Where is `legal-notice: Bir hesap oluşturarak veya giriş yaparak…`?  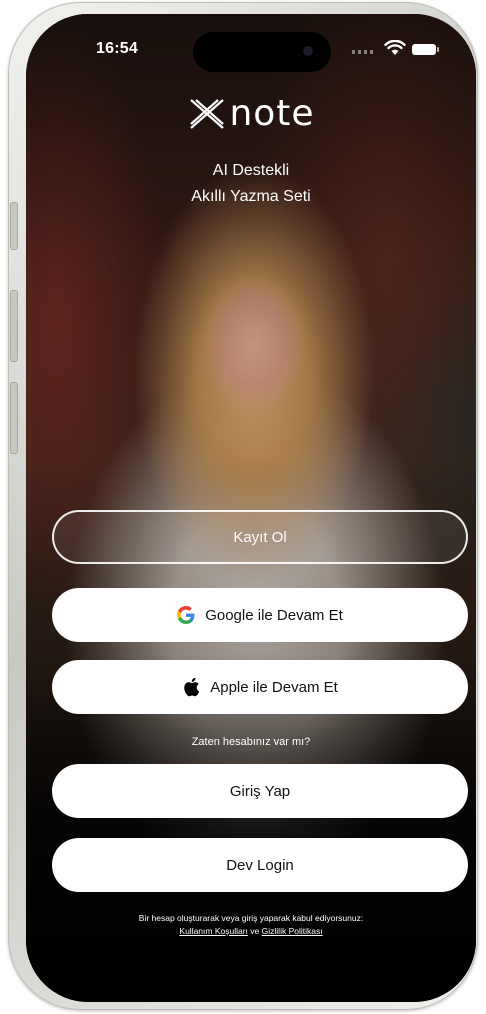 legal-notice: Bir hesap oluşturarak veya giriş yaparak… is located at coordinates (251, 925).